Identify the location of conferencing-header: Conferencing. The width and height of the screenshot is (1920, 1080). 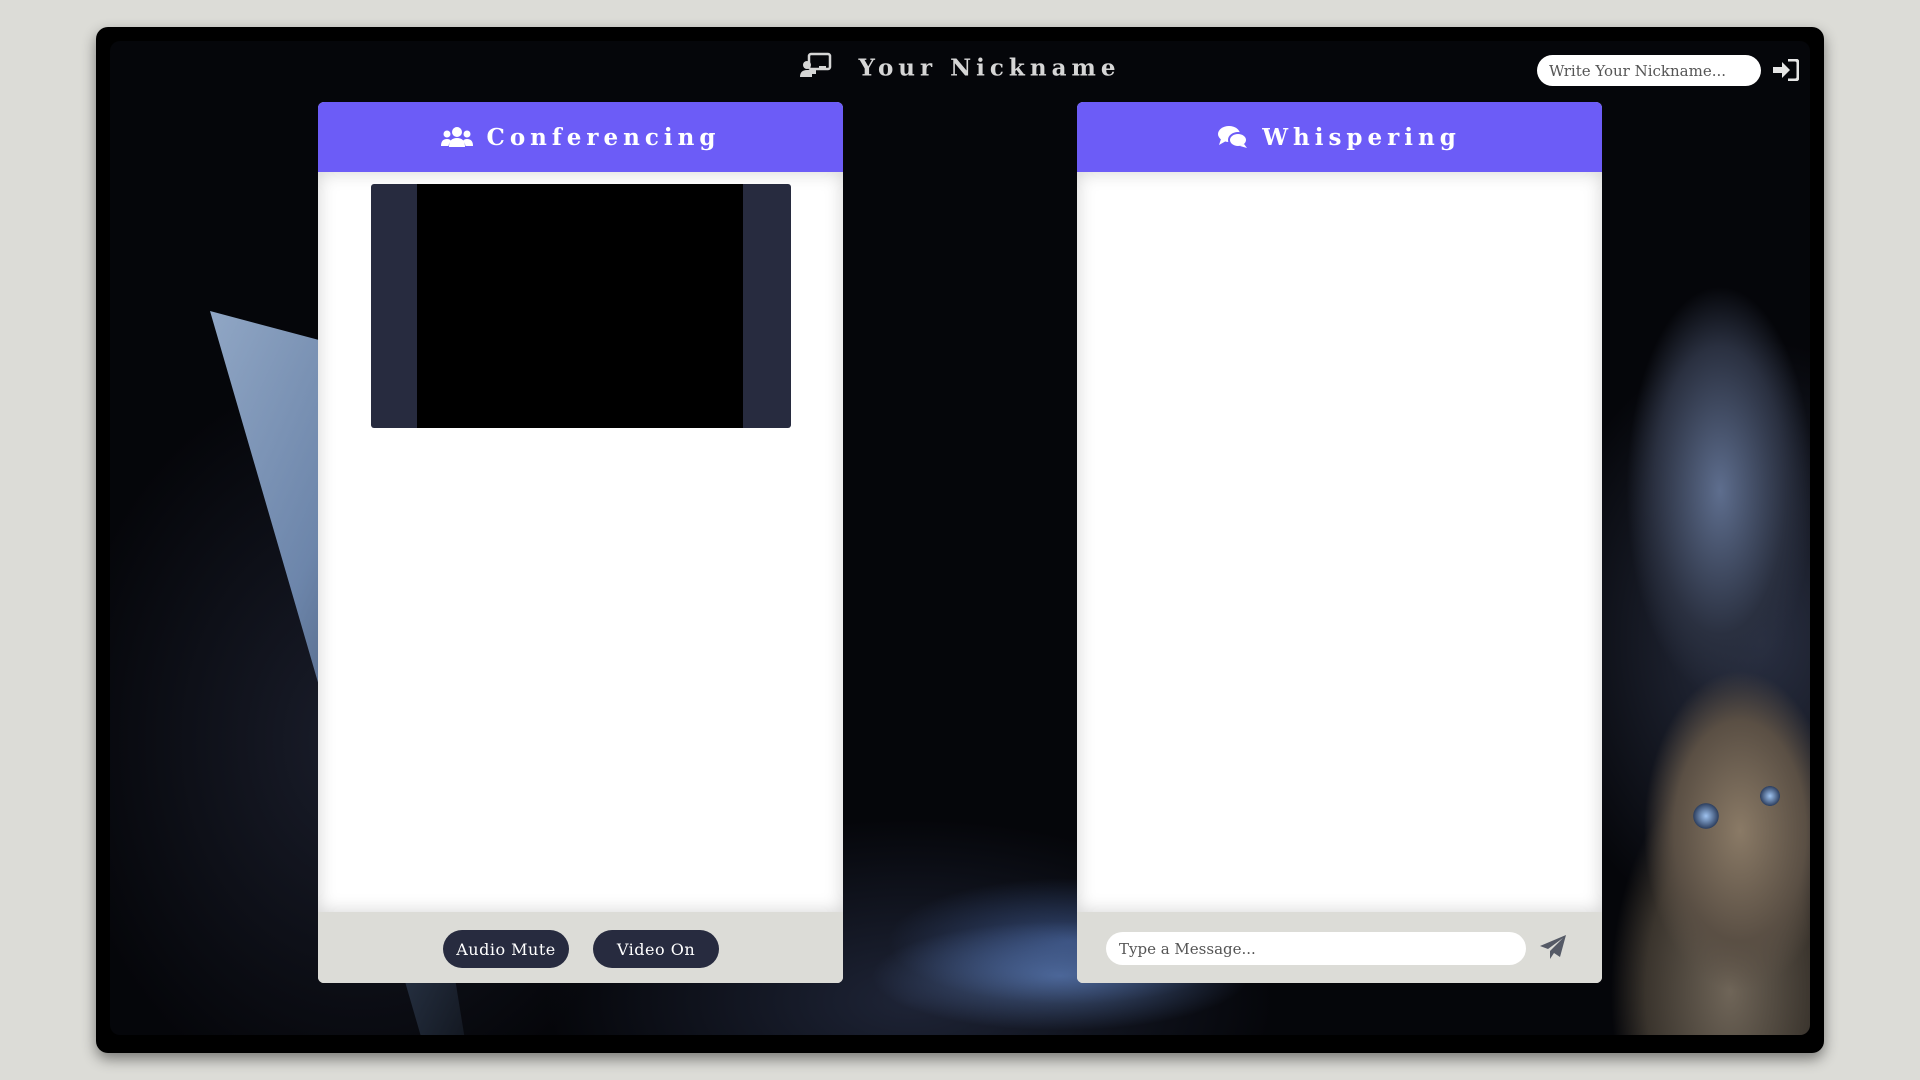
(580, 137).